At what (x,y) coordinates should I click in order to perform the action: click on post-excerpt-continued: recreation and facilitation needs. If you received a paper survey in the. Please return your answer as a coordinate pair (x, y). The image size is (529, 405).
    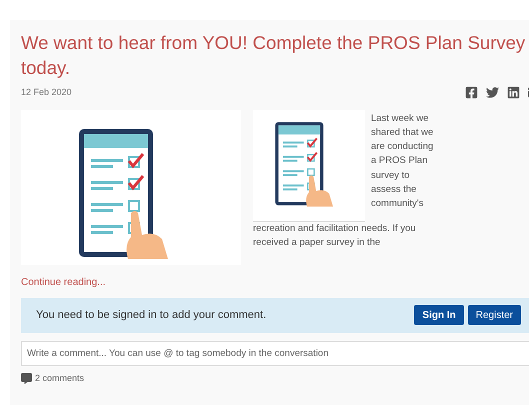
    Looking at the image, I should click on (335, 236).